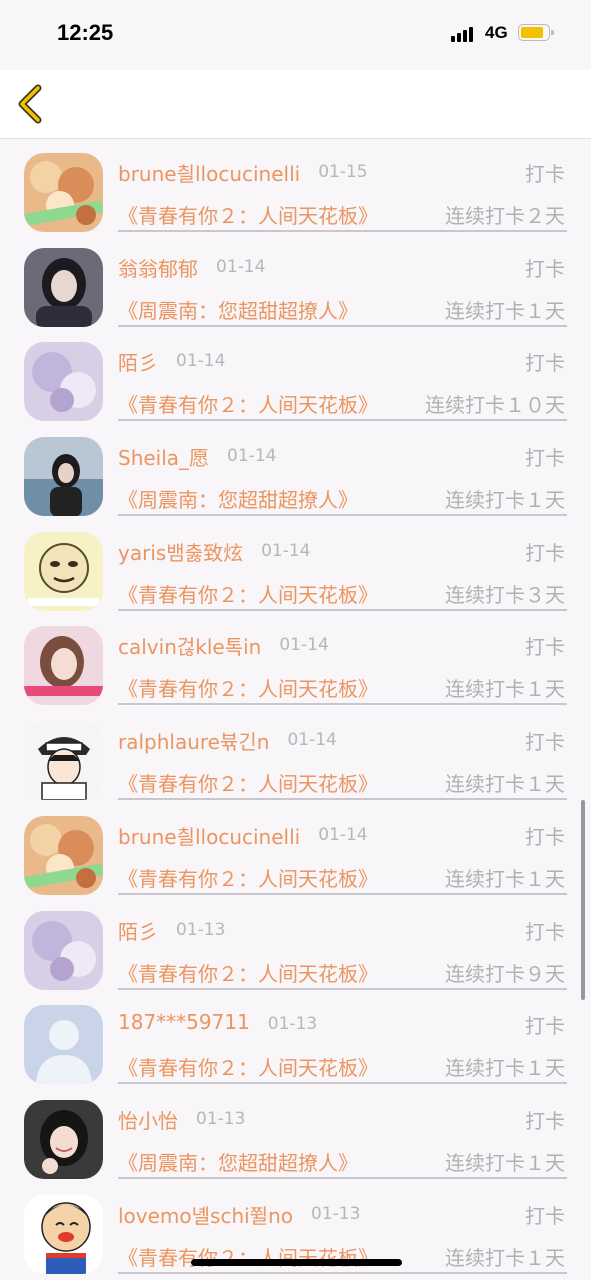 The image size is (591, 1280). Describe the element at coordinates (505, 973) in the screenshot. I see `streak-text: 连续打卡９天` at that location.